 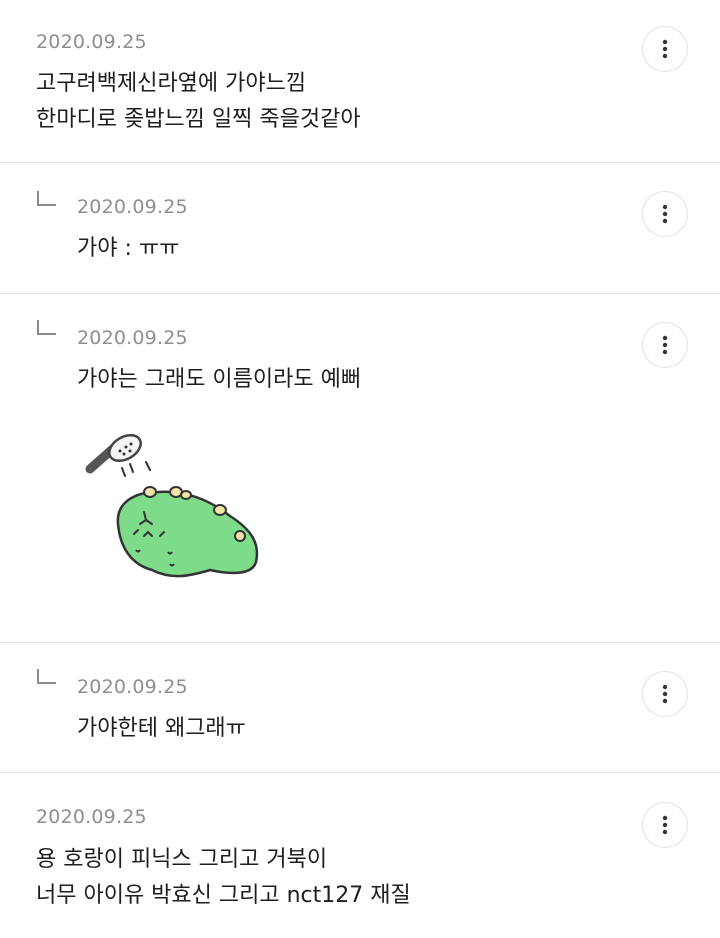 What do you see at coordinates (360, 228) in the screenshot?
I see `reply-item: 2020.09.25 가야 : ㅠㅠ` at bounding box center [360, 228].